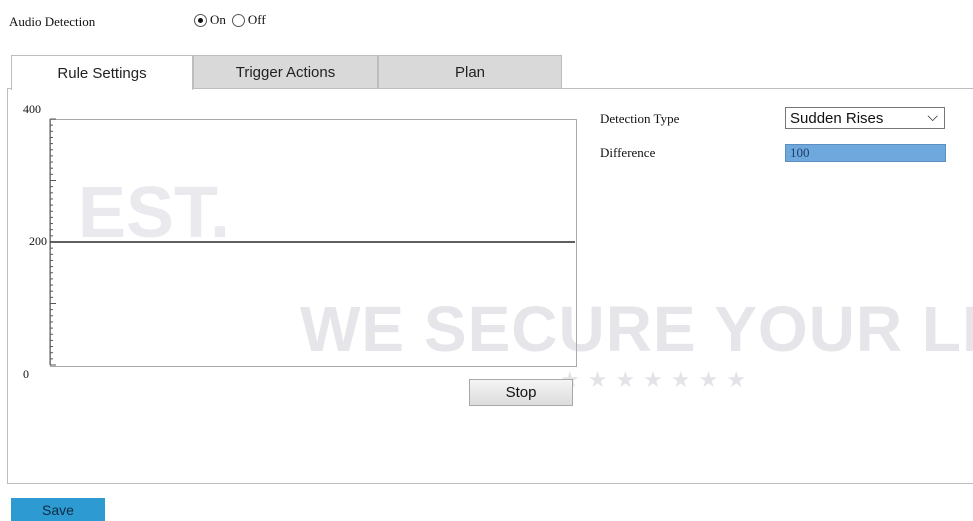 This screenshot has width=973, height=521. What do you see at coordinates (26, 374) in the screenshot?
I see `y-tick-0: 0` at bounding box center [26, 374].